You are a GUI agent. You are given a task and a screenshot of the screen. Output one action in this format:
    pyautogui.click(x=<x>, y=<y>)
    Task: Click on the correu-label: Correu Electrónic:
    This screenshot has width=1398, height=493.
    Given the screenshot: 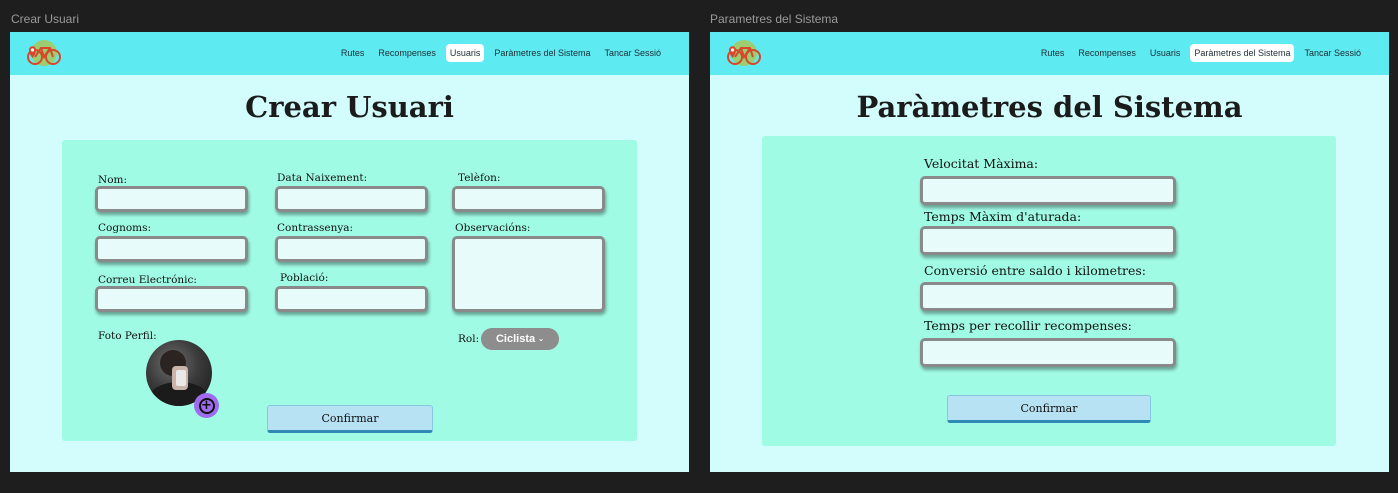 What is the action you would take?
    pyautogui.click(x=147, y=280)
    